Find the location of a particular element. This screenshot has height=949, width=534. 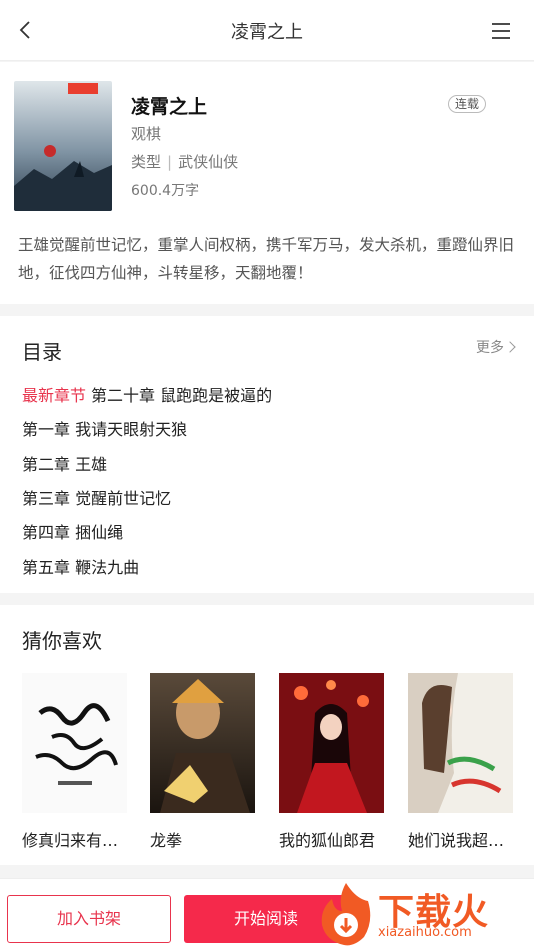

book-cover is located at coordinates (63, 146).